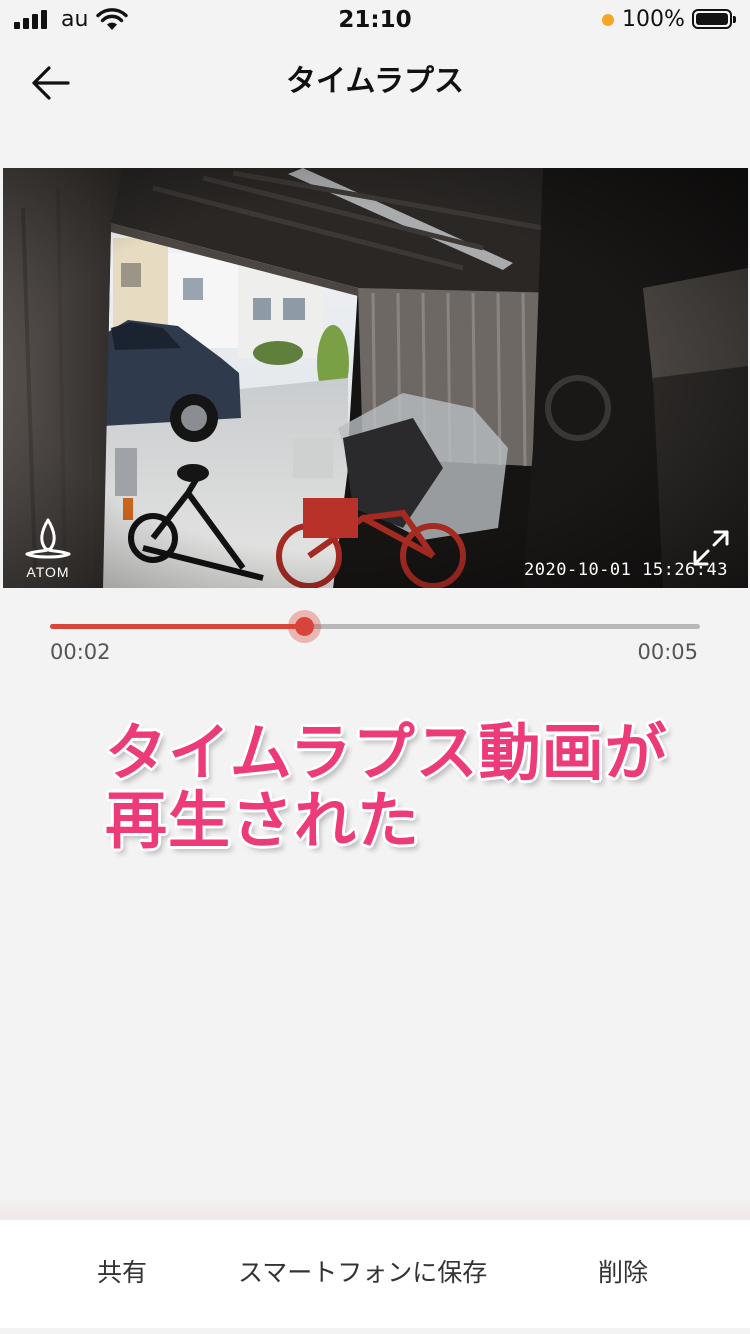 The image size is (750, 1334). I want to click on caption-annotation: タイムラプス動画が 再生された, so click(415, 787).